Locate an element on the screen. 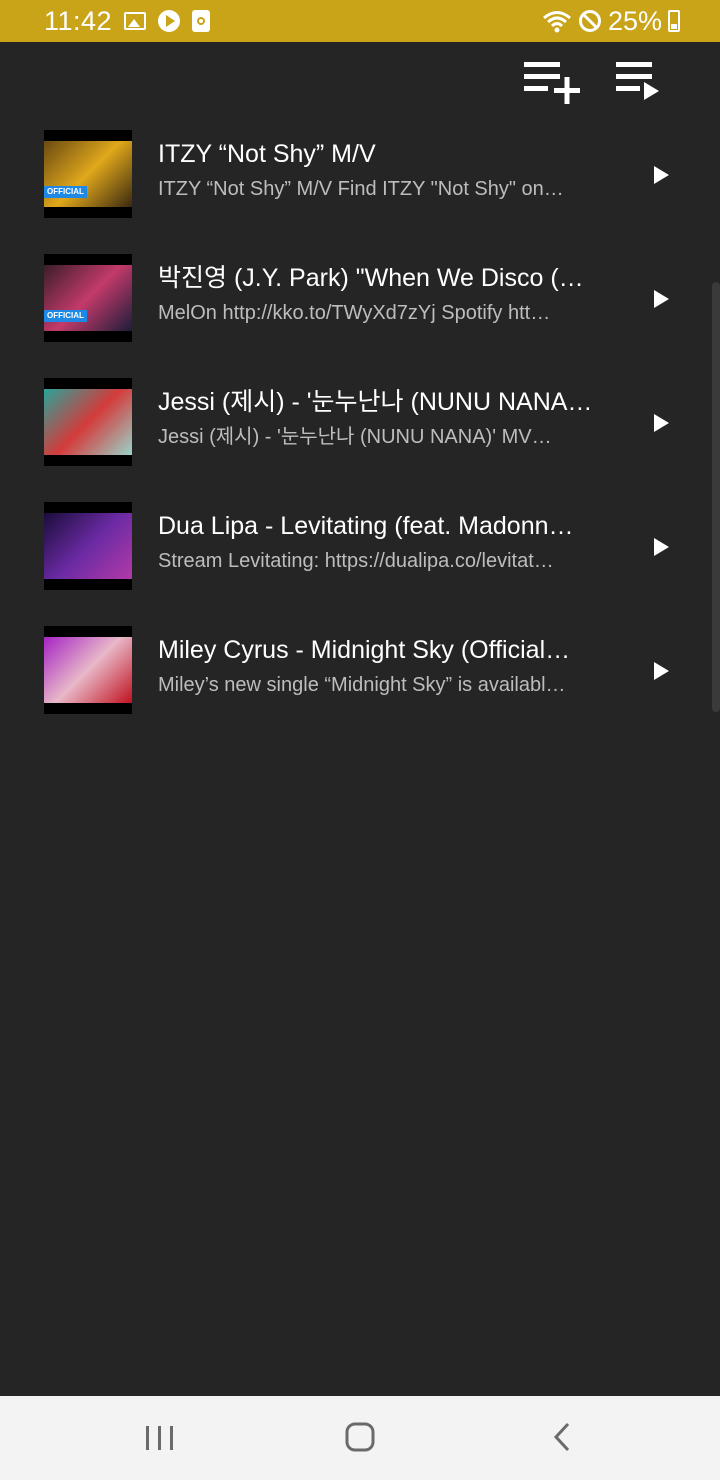 Image resolution: width=720 pixels, height=1480 pixels. play-playlist-button is located at coordinates (644, 82).